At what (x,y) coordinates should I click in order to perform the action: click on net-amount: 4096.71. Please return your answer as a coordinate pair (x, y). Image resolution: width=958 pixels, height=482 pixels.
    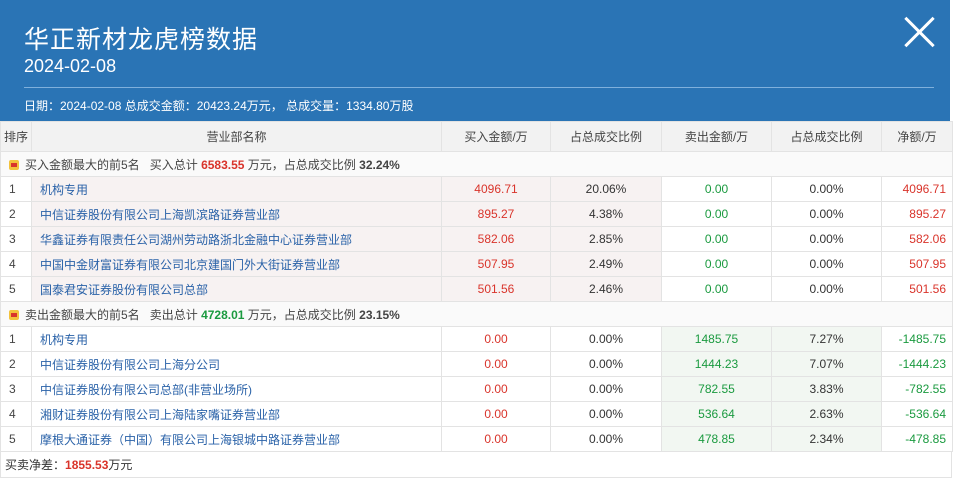
    Looking at the image, I should click on (917, 189).